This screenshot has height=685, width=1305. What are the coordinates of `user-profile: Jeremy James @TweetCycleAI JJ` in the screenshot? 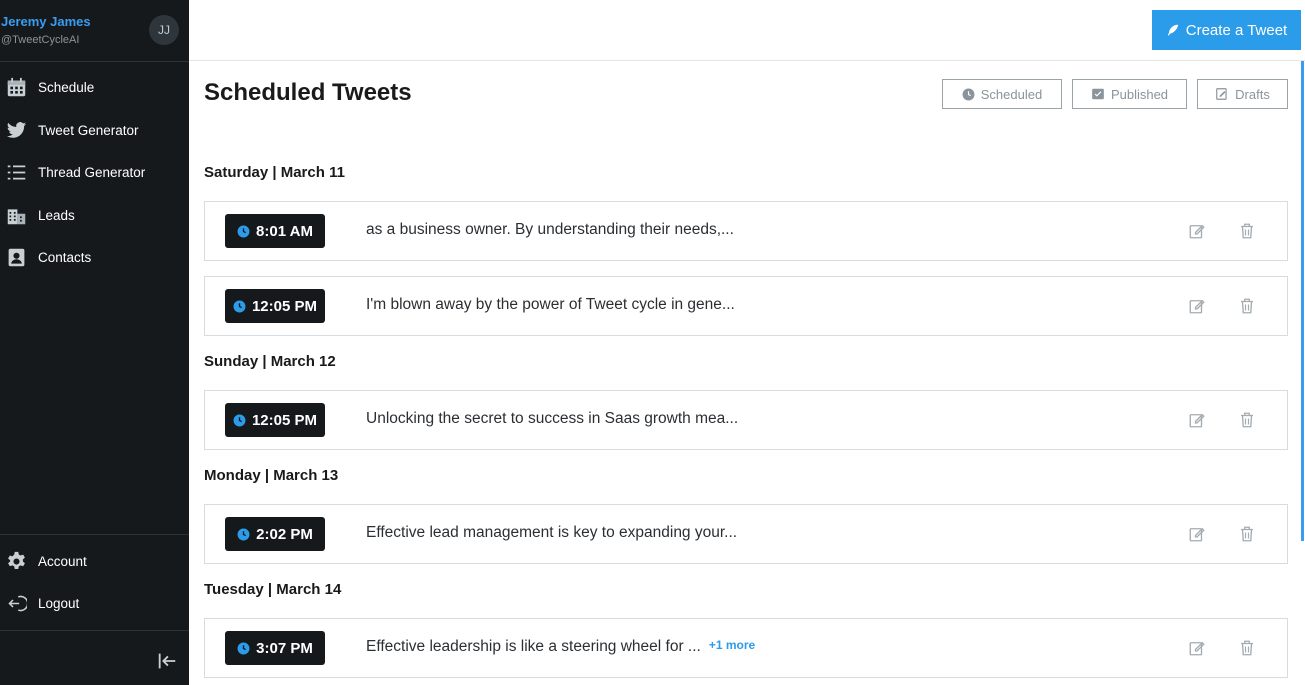 It's located at (94, 31).